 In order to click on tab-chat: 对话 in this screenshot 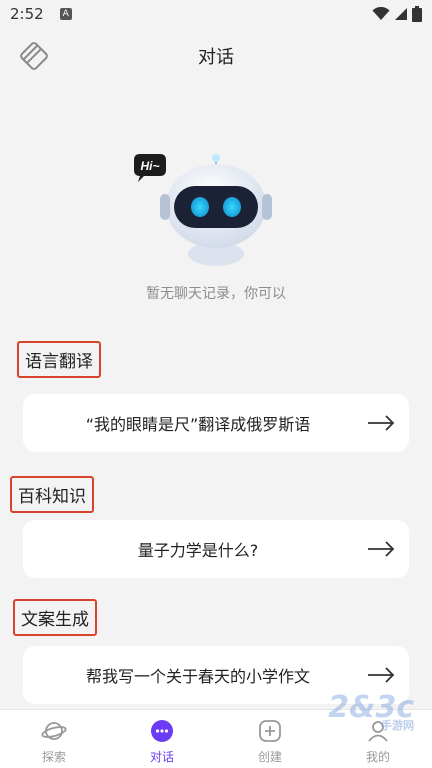, I will do `click(162, 739)`.